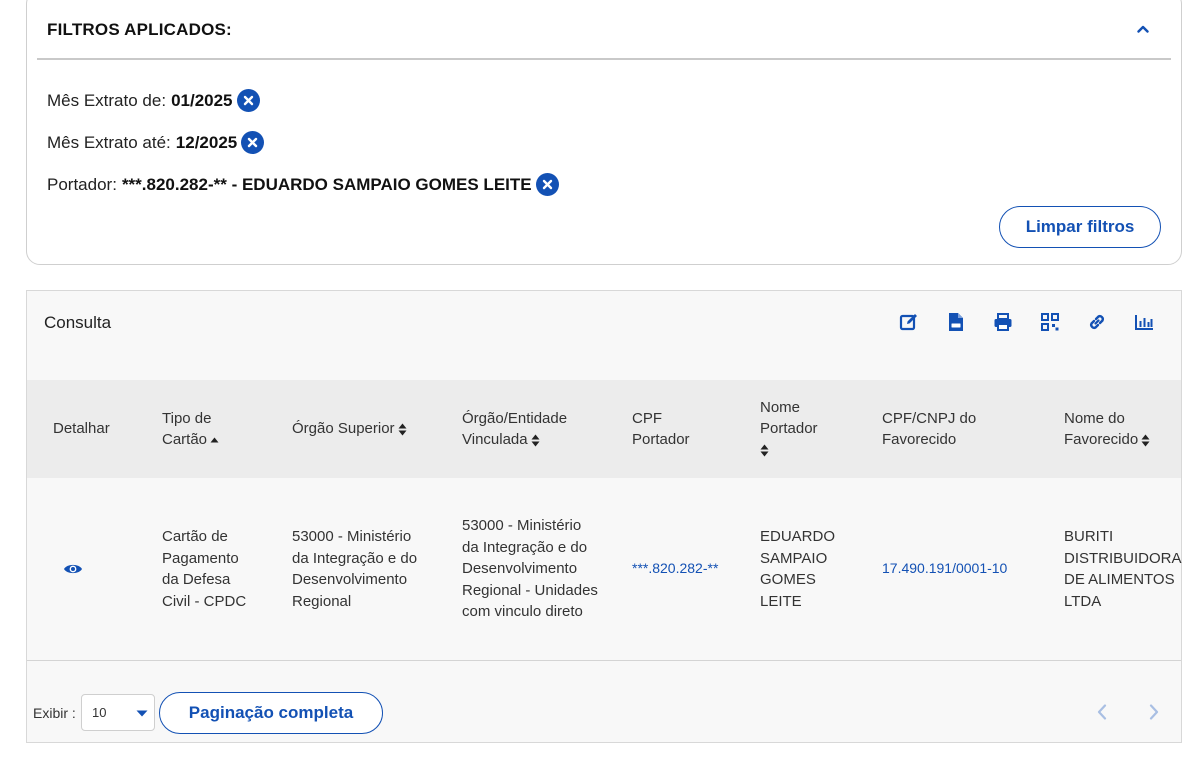  What do you see at coordinates (139, 29) in the screenshot?
I see `filters-title: FILTROS APLICADOS:` at bounding box center [139, 29].